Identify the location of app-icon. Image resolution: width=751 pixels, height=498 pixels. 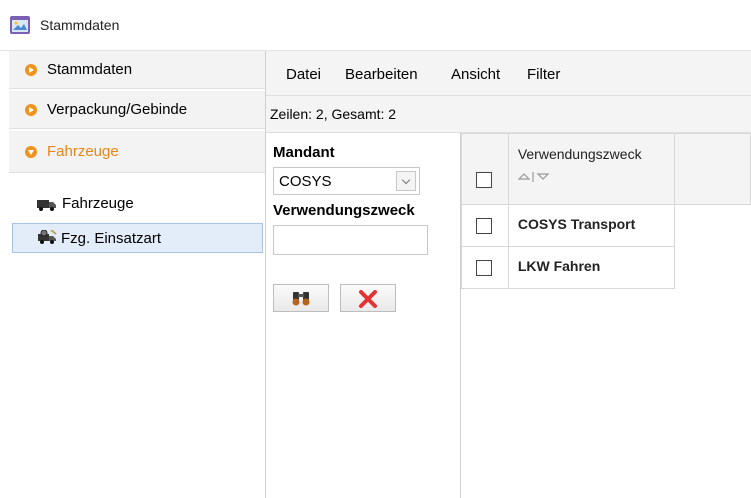
(20, 25).